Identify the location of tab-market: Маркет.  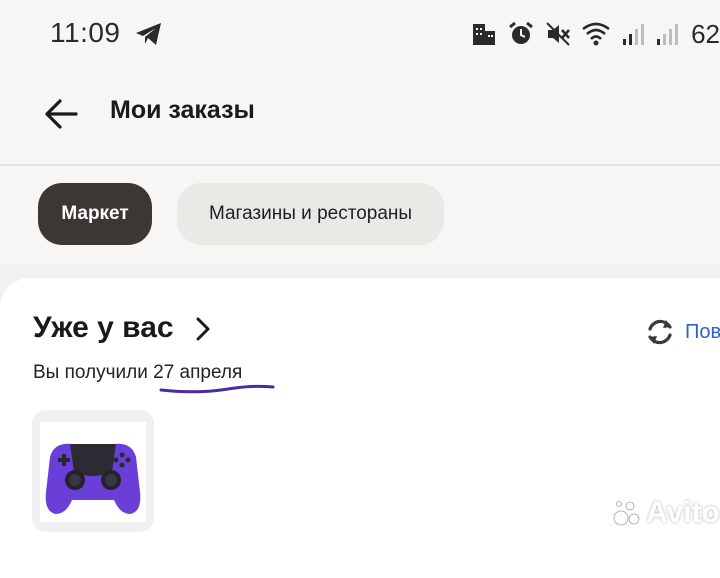
(95, 214).